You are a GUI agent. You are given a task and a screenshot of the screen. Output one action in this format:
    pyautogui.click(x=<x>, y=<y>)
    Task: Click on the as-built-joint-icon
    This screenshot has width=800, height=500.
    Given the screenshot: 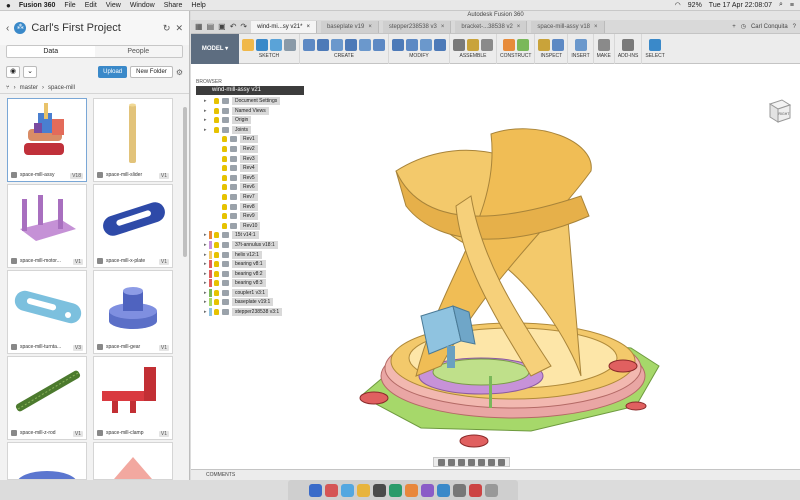 What is the action you would take?
    pyautogui.click(x=487, y=44)
    